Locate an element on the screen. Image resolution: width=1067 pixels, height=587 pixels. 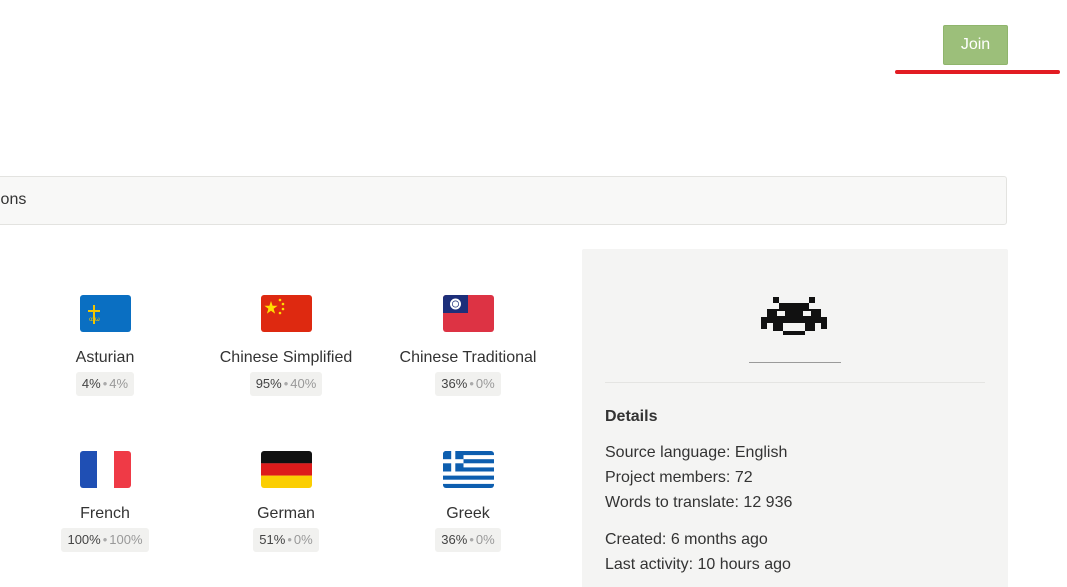
language-card-chinese-simplified: Chinese Simplified 95% • 40% is located at coordinates (286, 345).